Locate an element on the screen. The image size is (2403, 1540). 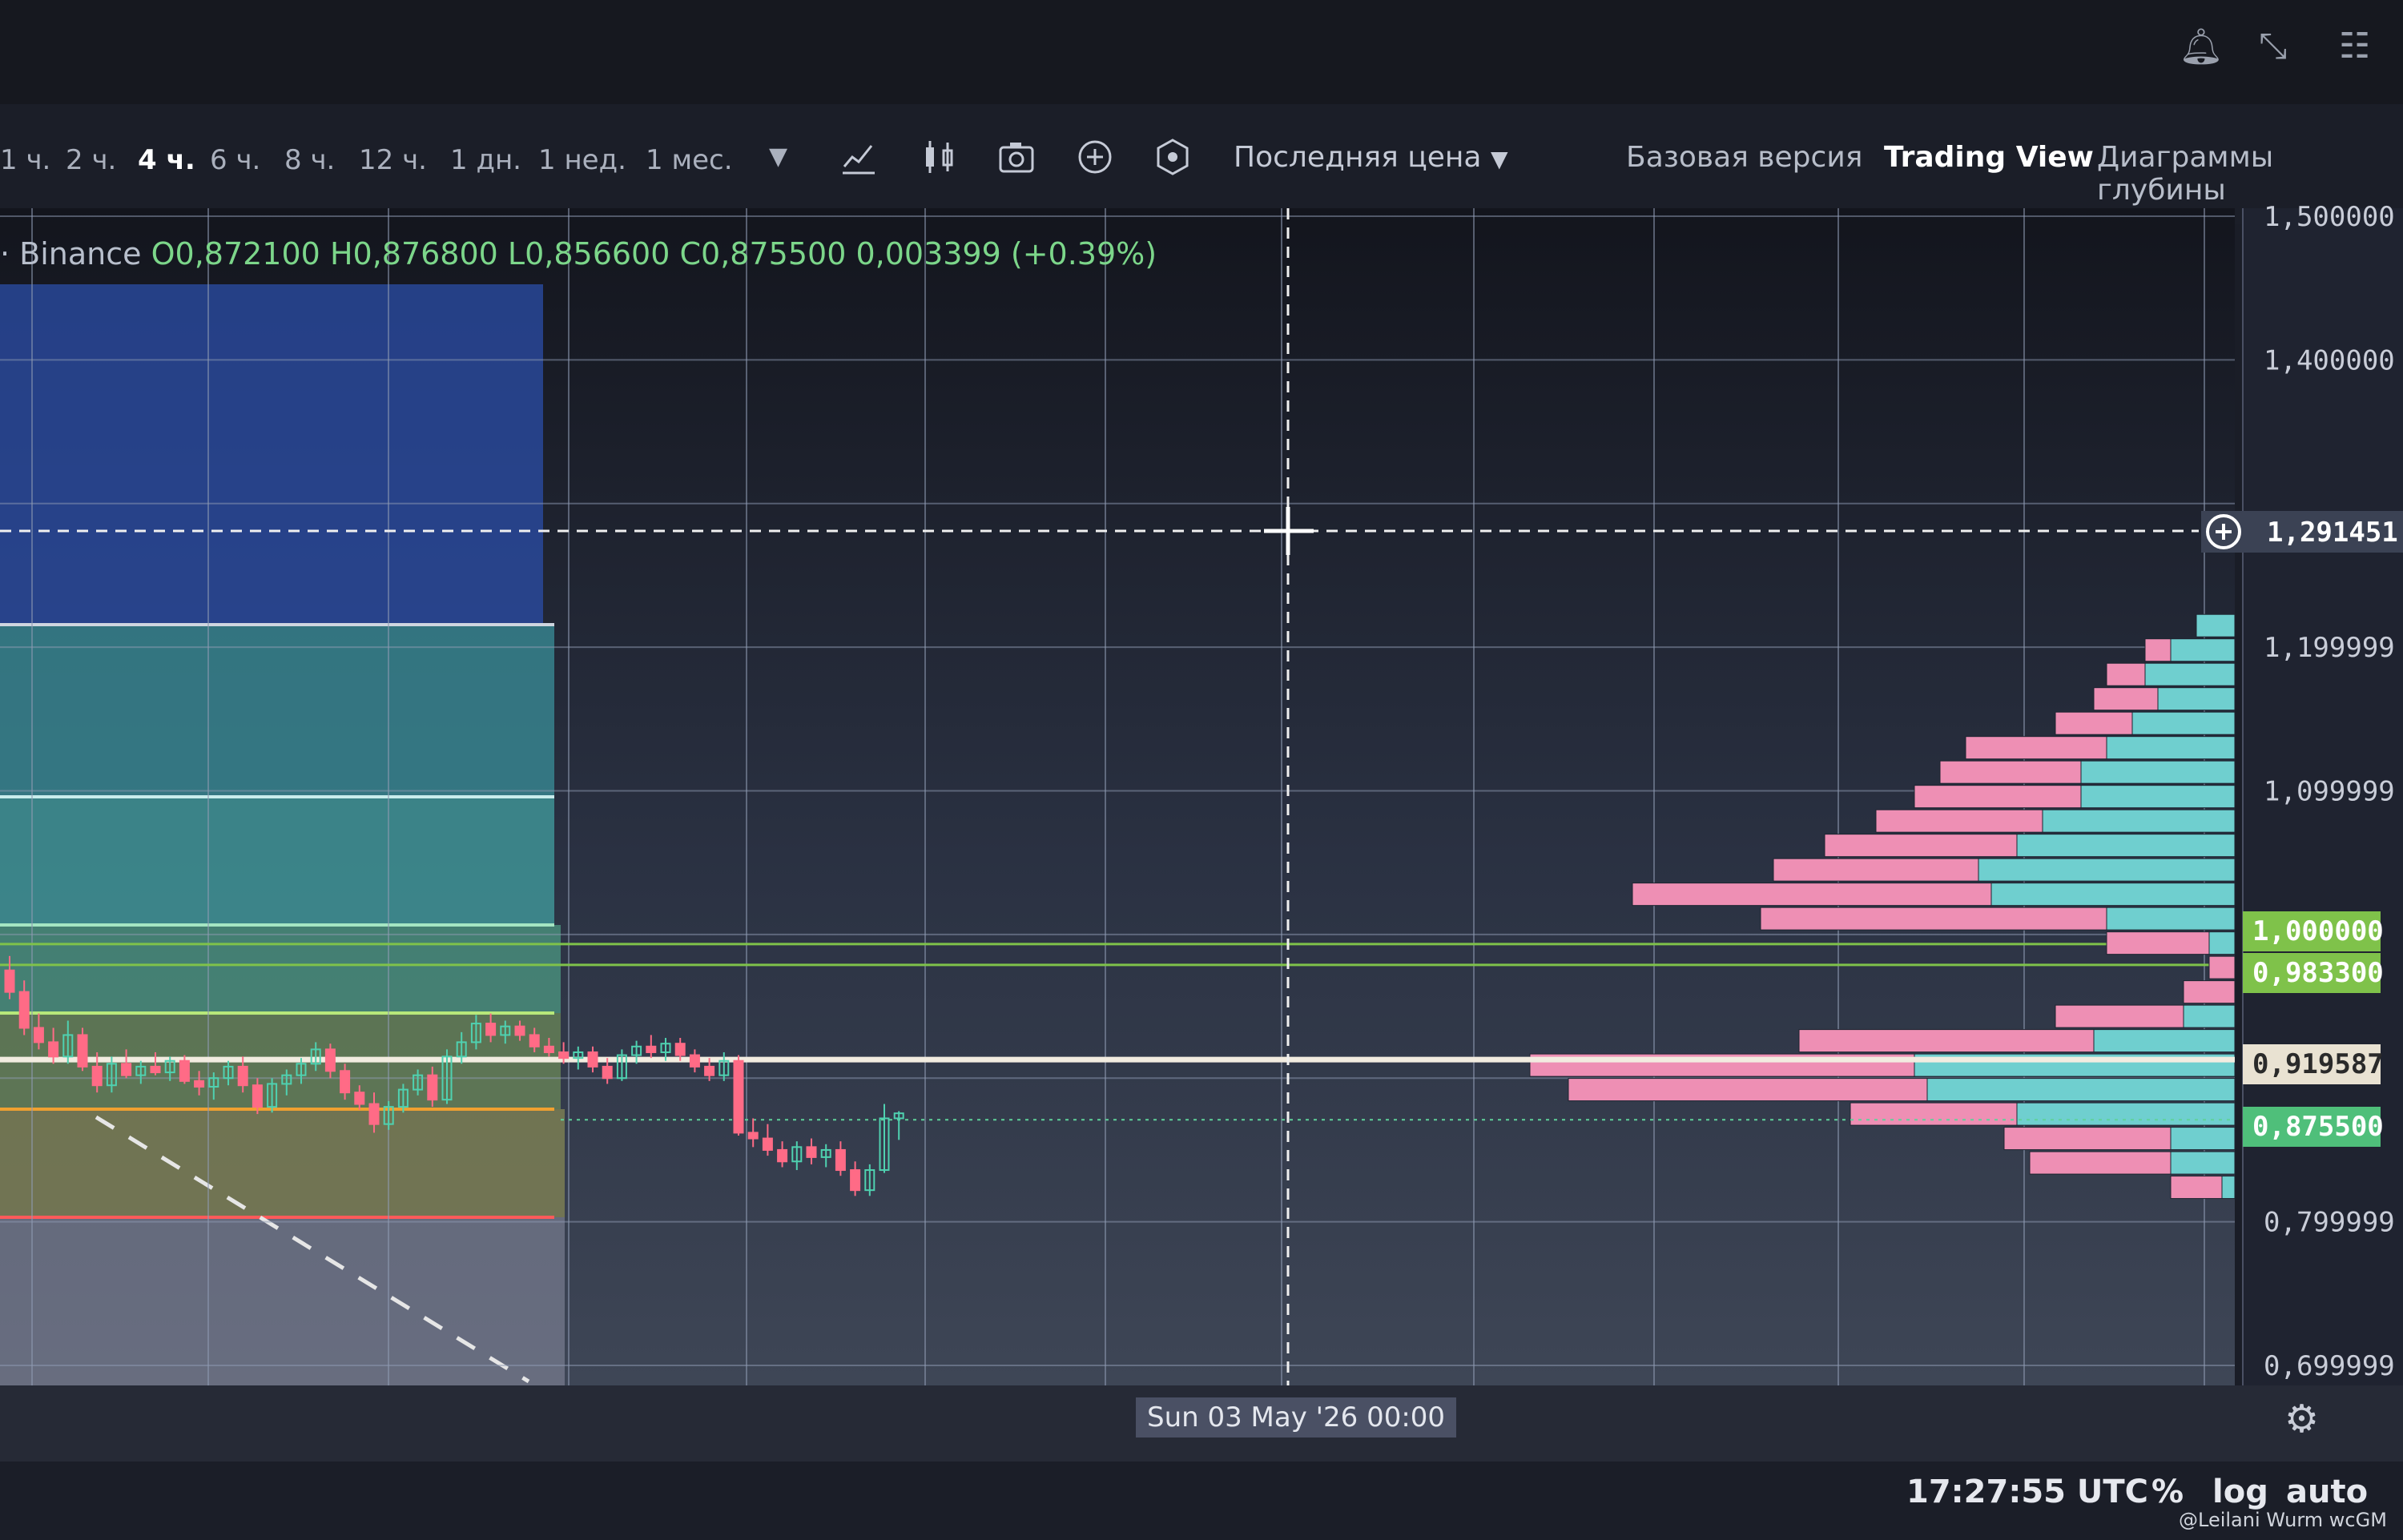
zone-teal-mid is located at coordinates (277, 861).